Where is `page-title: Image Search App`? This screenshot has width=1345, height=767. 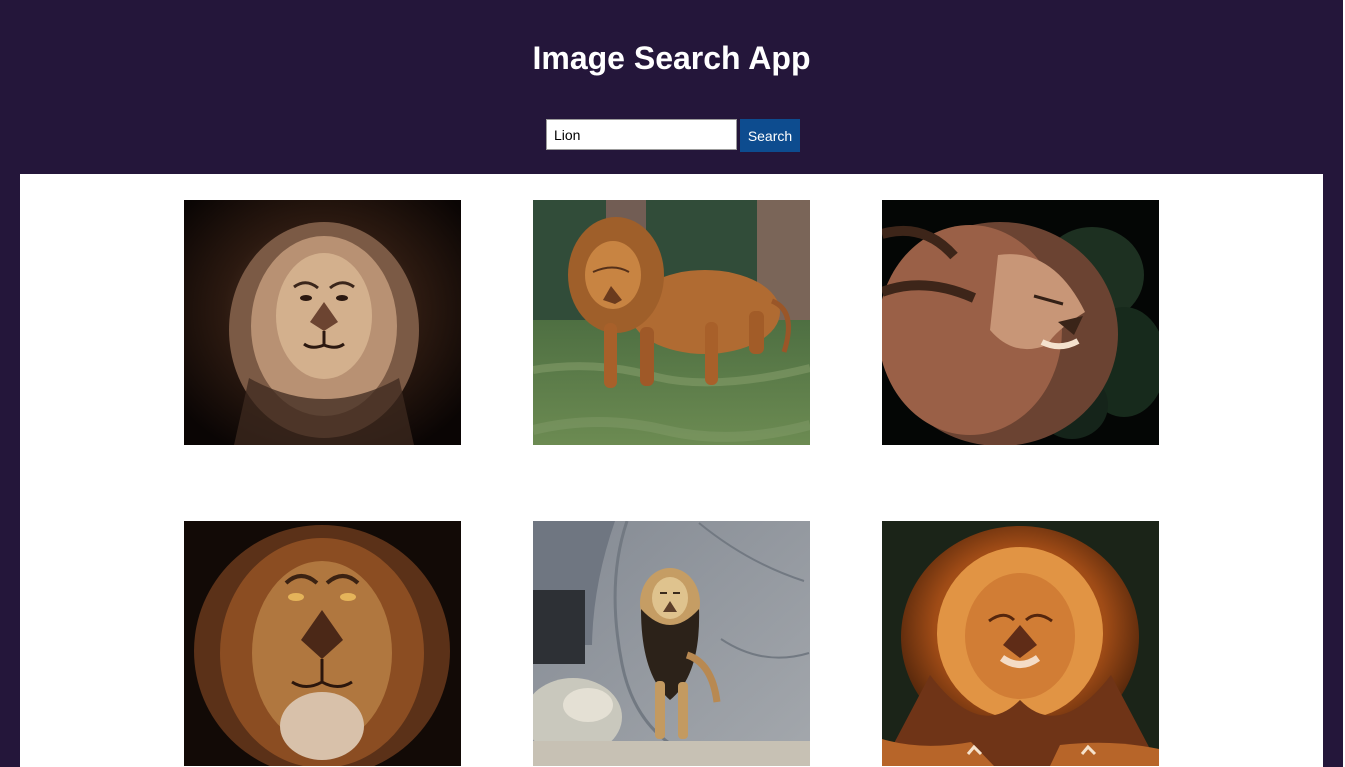
page-title: Image Search App is located at coordinates (671, 58).